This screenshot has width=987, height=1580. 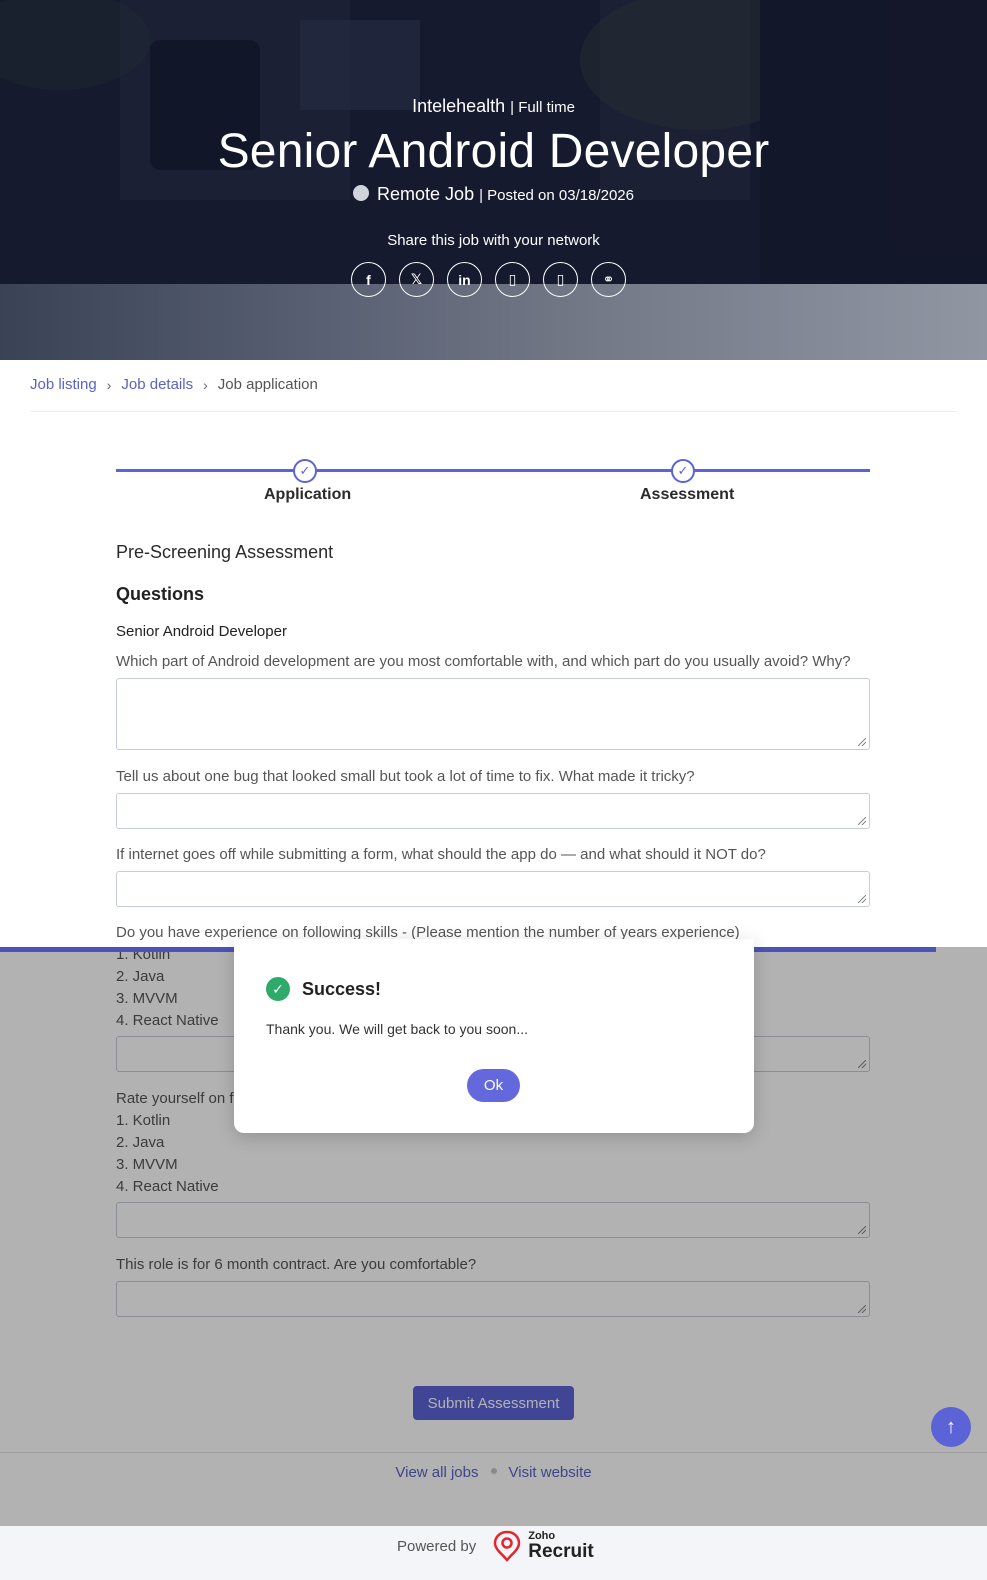 What do you see at coordinates (342, 988) in the screenshot?
I see `dialog-title-text: Success!` at bounding box center [342, 988].